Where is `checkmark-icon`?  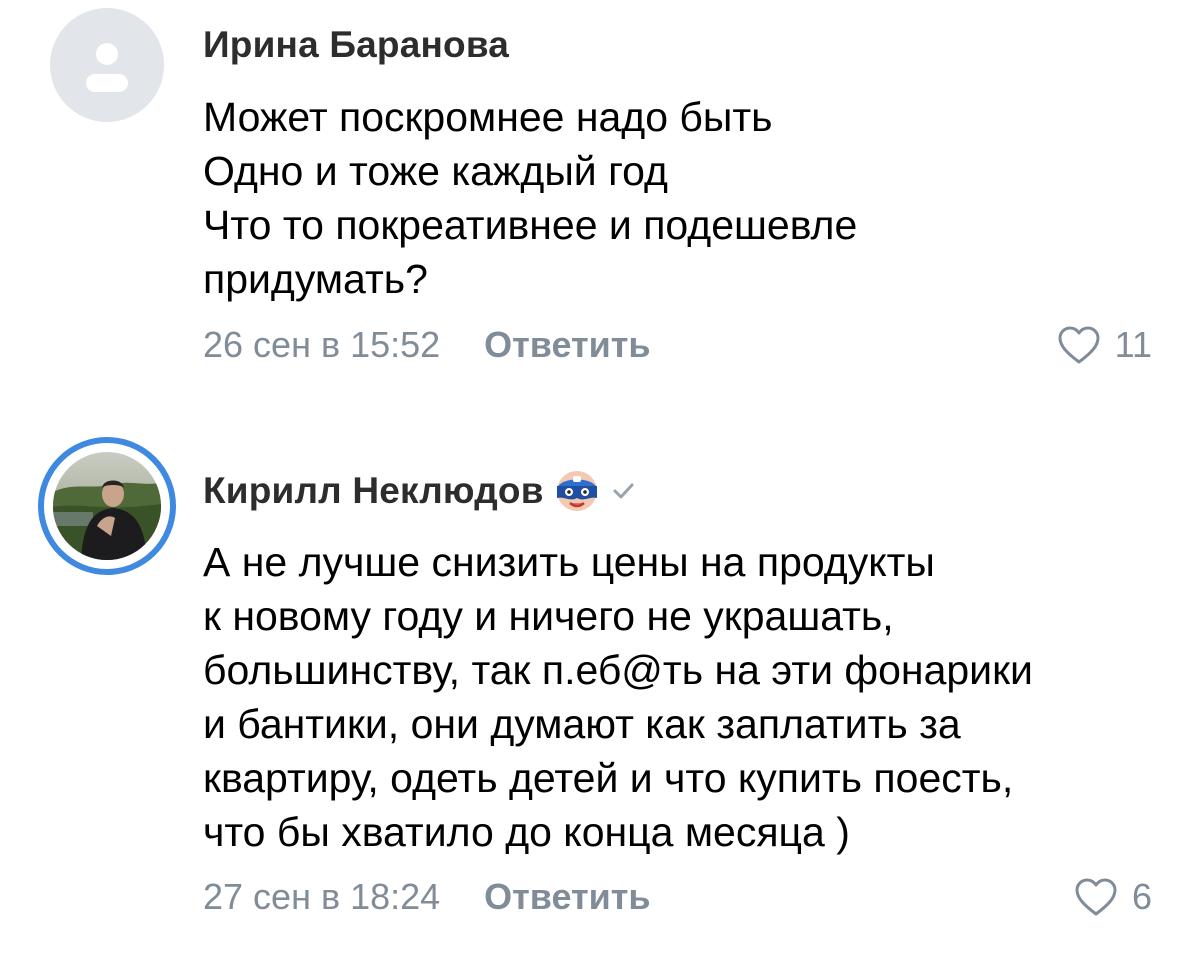
checkmark-icon is located at coordinates (623, 491).